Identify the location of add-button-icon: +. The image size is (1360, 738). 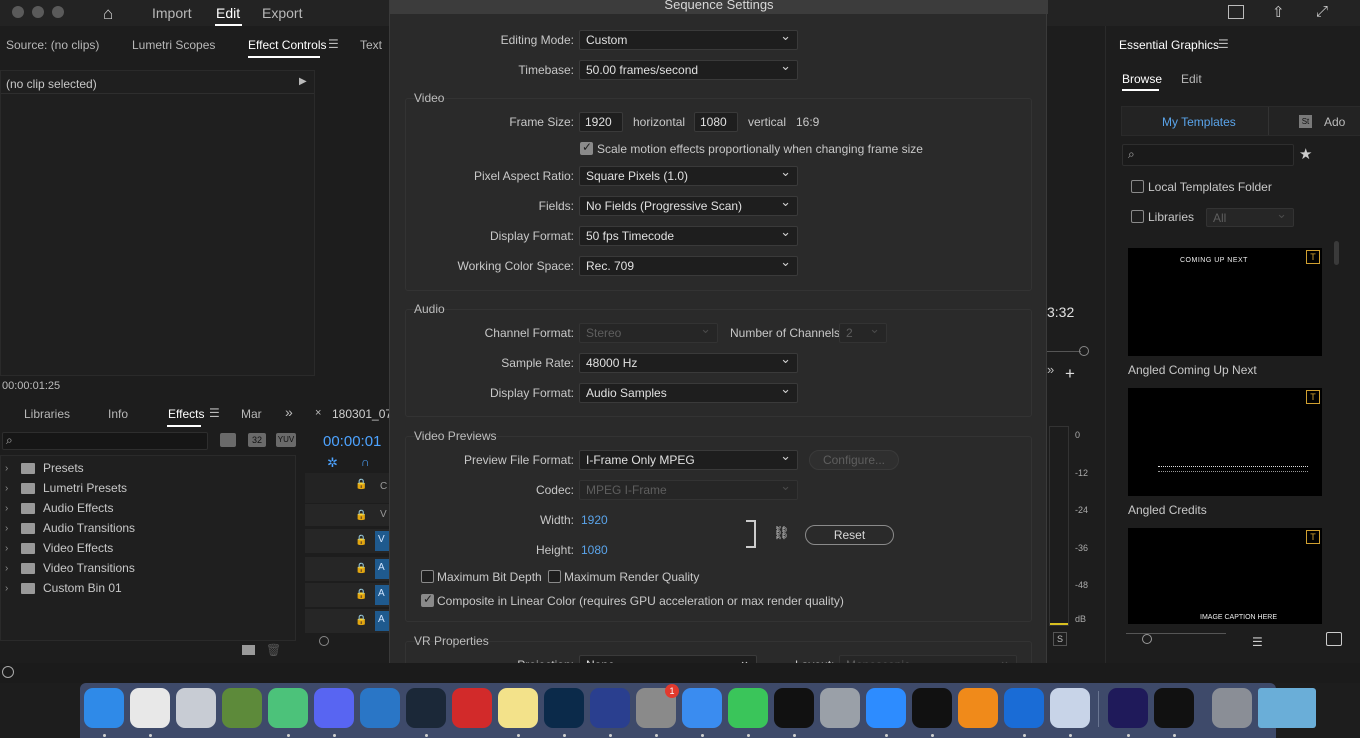
(1070, 374).